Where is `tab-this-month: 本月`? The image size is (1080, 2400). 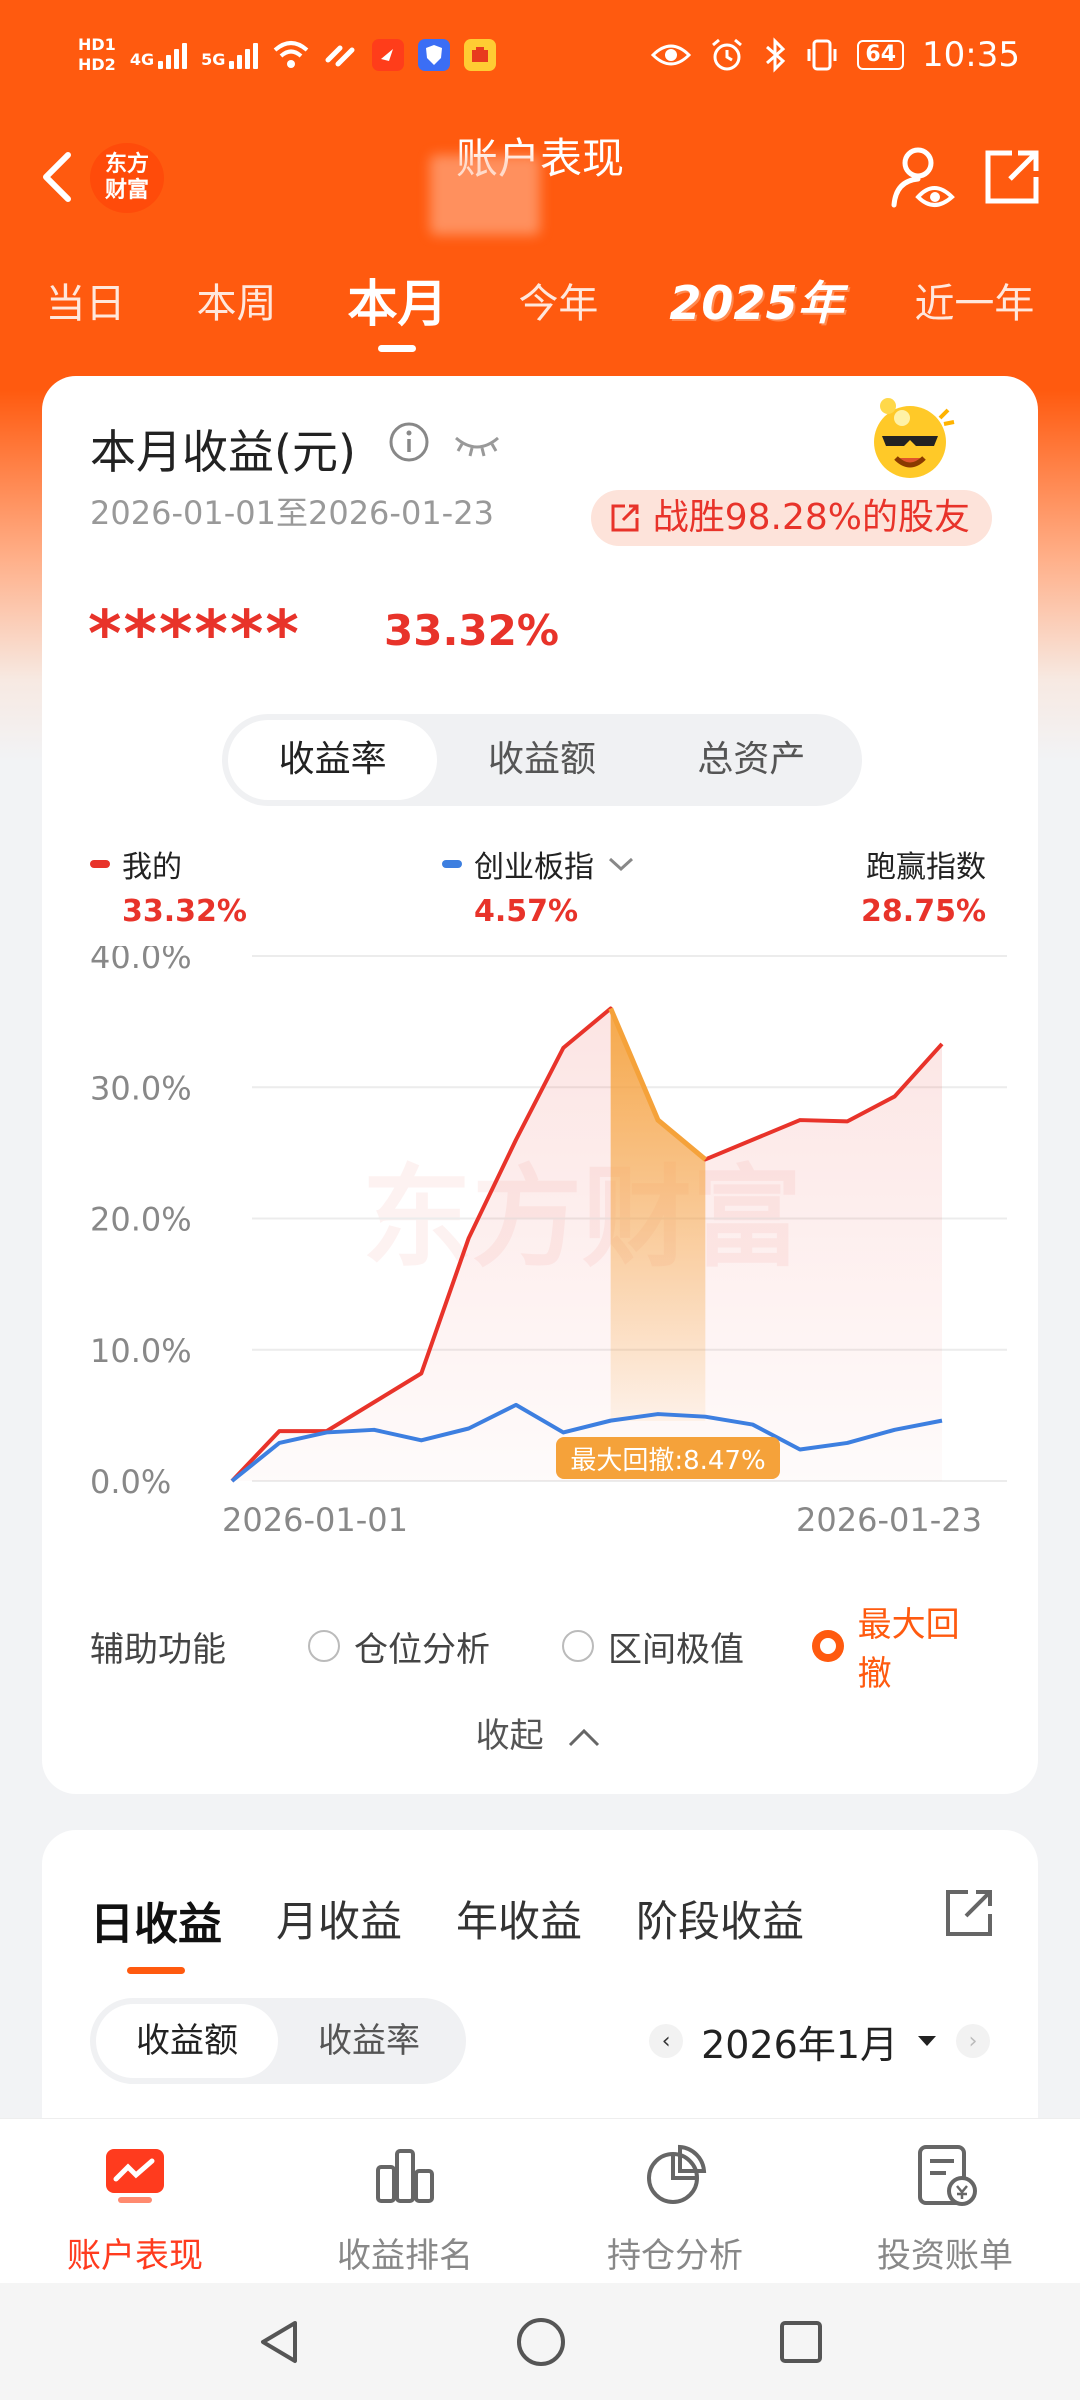
tab-this-month: 本月 is located at coordinates (397, 308).